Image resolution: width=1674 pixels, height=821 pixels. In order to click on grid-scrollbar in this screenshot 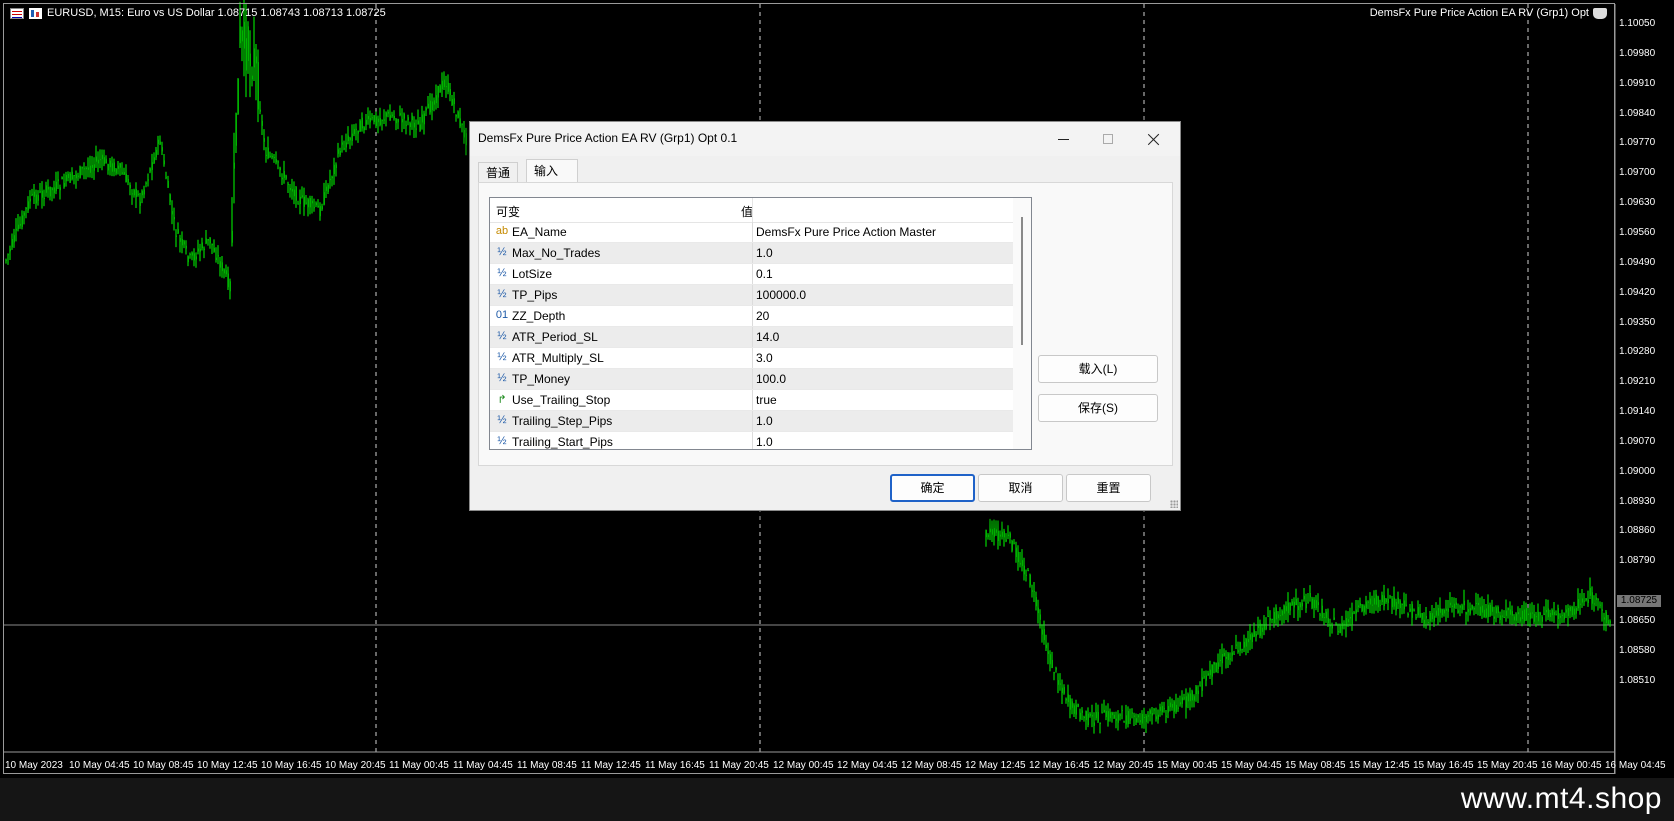, I will do `click(1022, 323)`.